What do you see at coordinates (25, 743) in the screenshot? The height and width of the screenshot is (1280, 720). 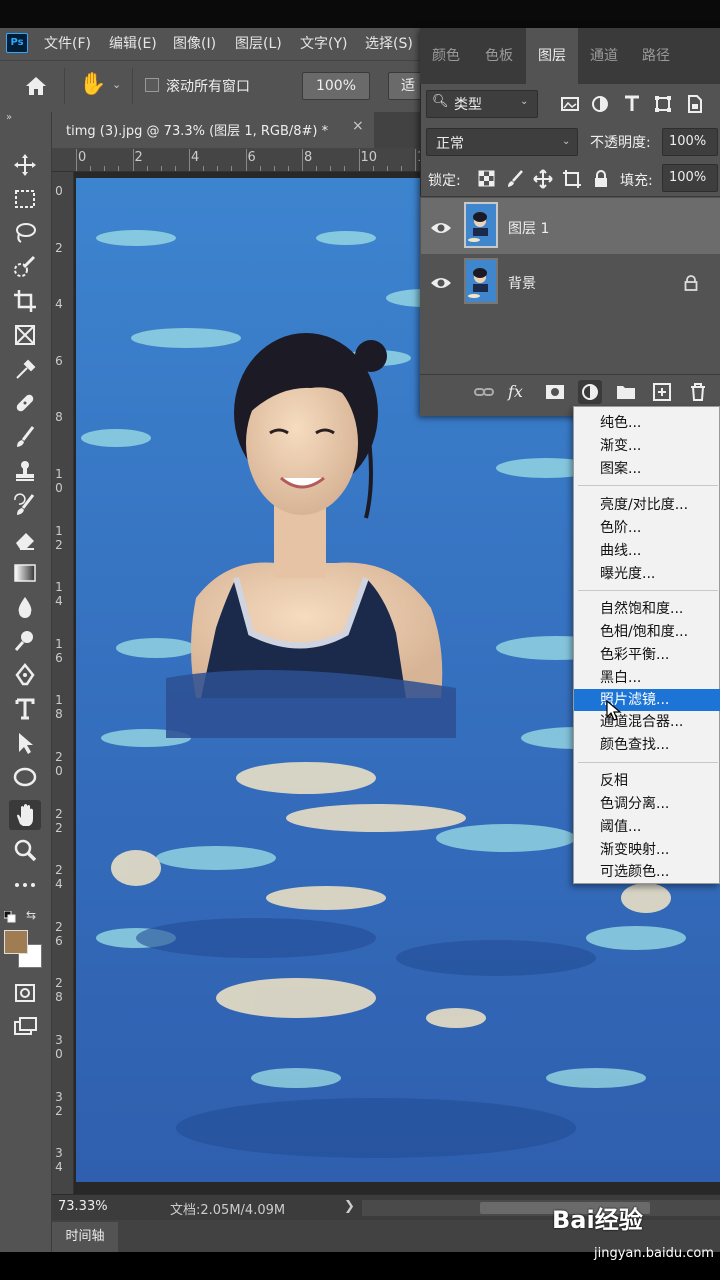 I see `path-selection-tool-icon` at bounding box center [25, 743].